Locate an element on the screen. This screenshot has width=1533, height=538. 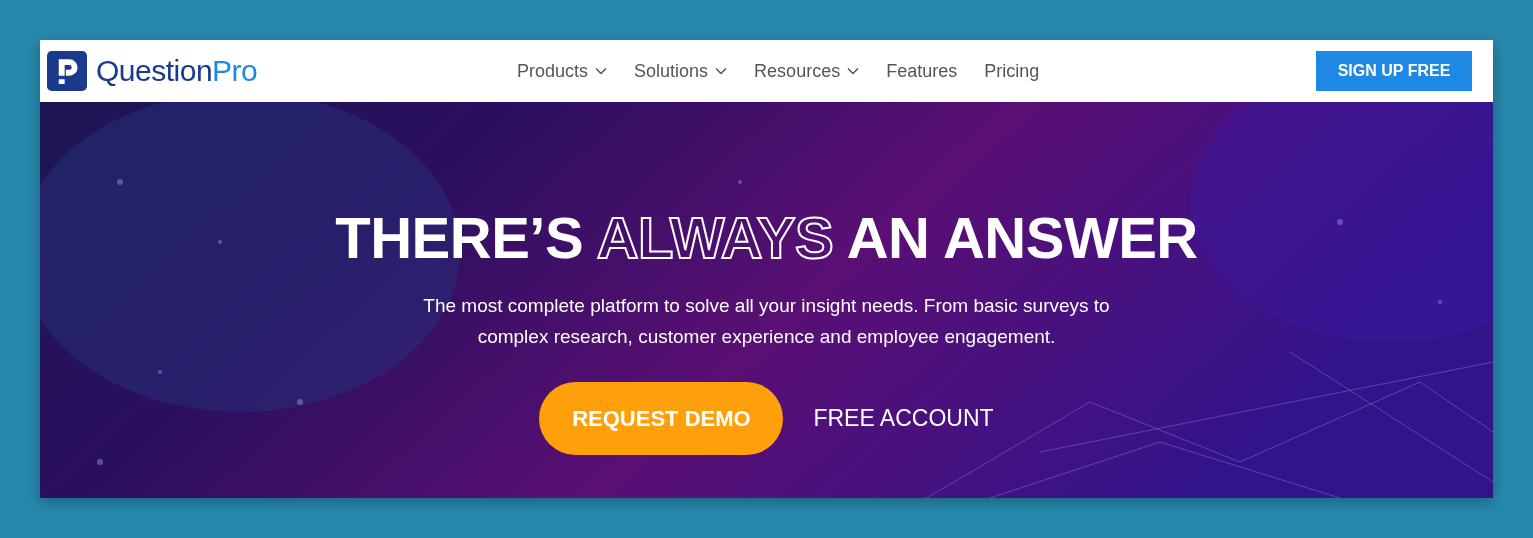
hero-headline: THERE’S ALWAYS AN ANSWER is located at coordinates (766, 238).